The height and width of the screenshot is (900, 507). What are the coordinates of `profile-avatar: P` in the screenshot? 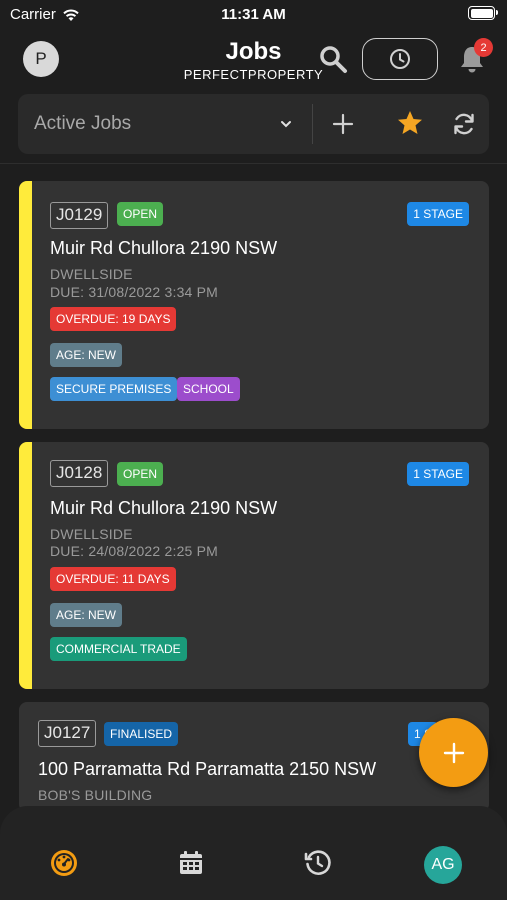 It's located at (41, 59).